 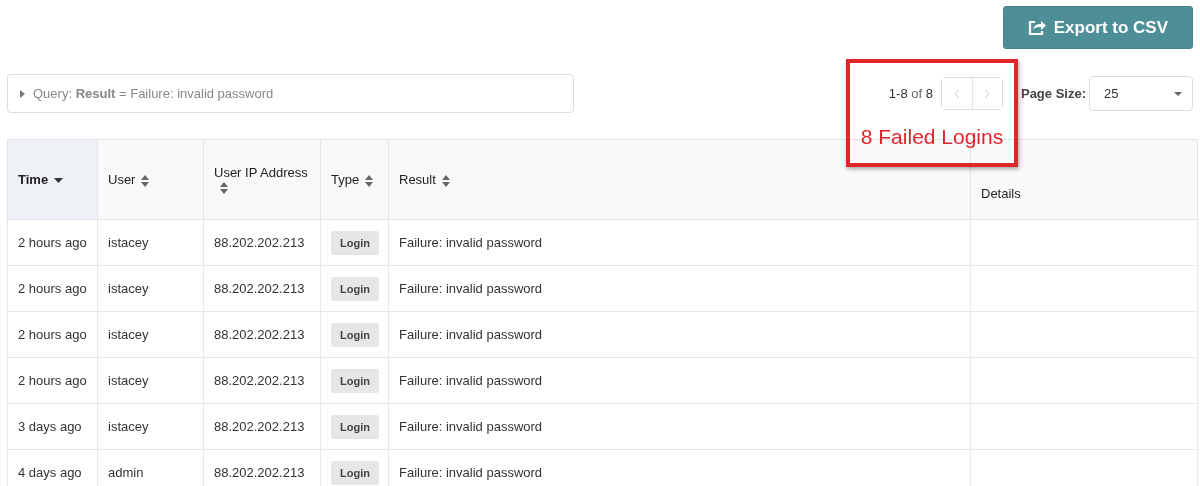 What do you see at coordinates (52, 179) in the screenshot?
I see `column-header: Time` at bounding box center [52, 179].